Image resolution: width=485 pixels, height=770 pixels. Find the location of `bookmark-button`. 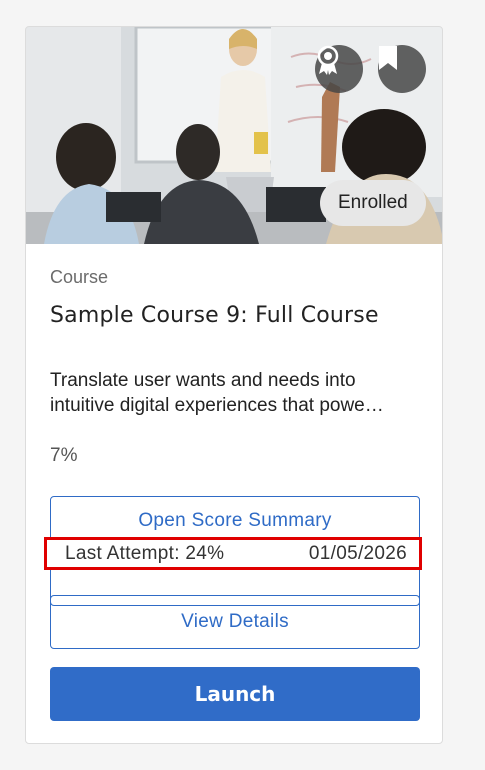

bookmark-button is located at coordinates (402, 69).